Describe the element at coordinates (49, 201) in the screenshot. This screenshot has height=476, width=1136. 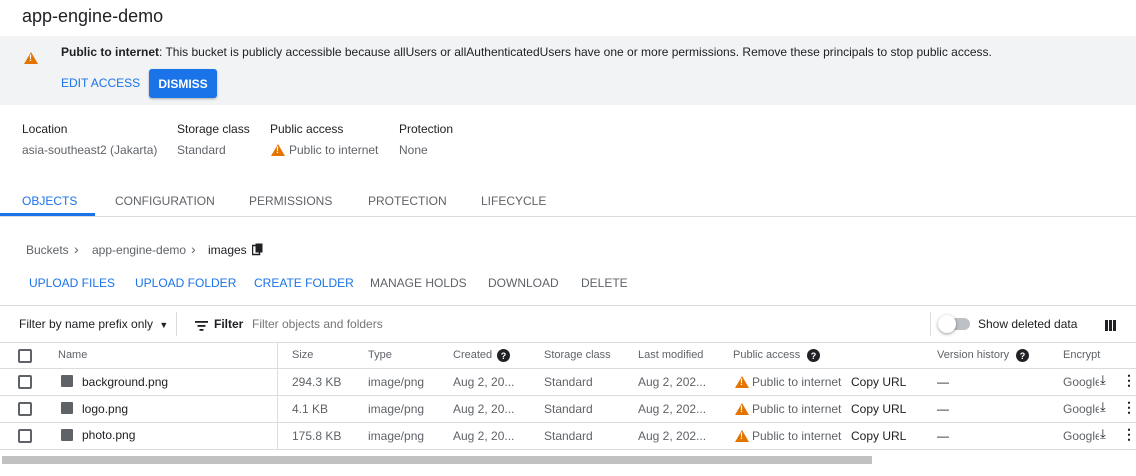
I see `tab-objects: OBJECTS` at that location.